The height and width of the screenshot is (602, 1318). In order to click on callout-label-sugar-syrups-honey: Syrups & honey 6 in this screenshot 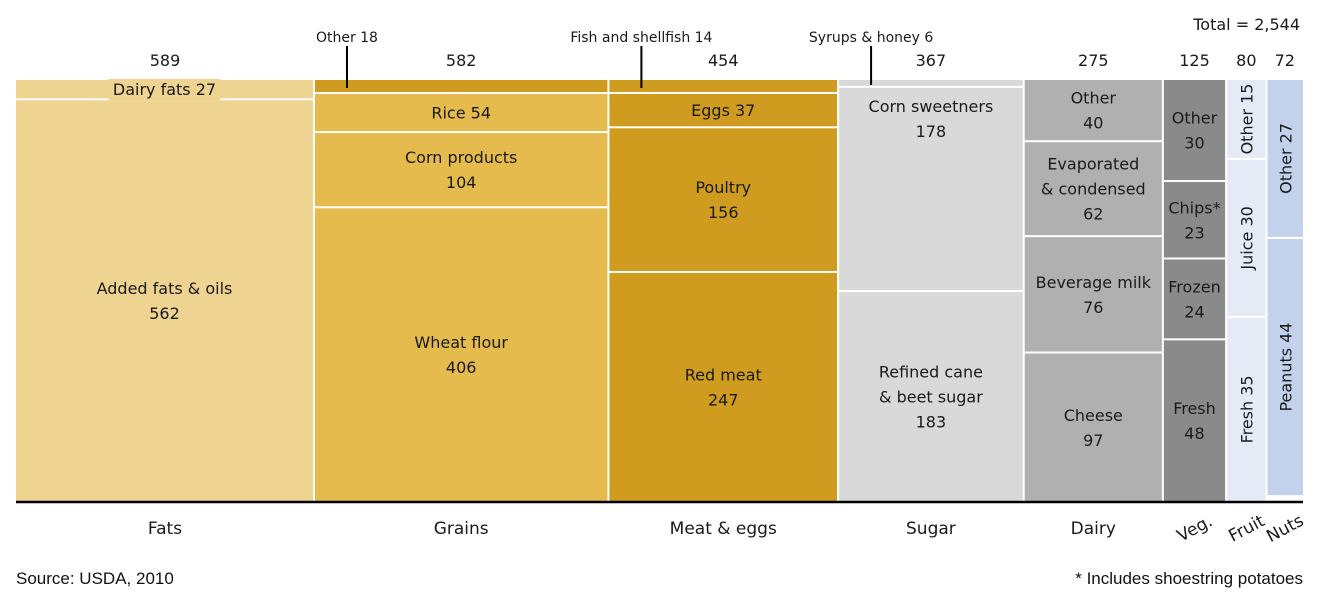, I will do `click(871, 38)`.